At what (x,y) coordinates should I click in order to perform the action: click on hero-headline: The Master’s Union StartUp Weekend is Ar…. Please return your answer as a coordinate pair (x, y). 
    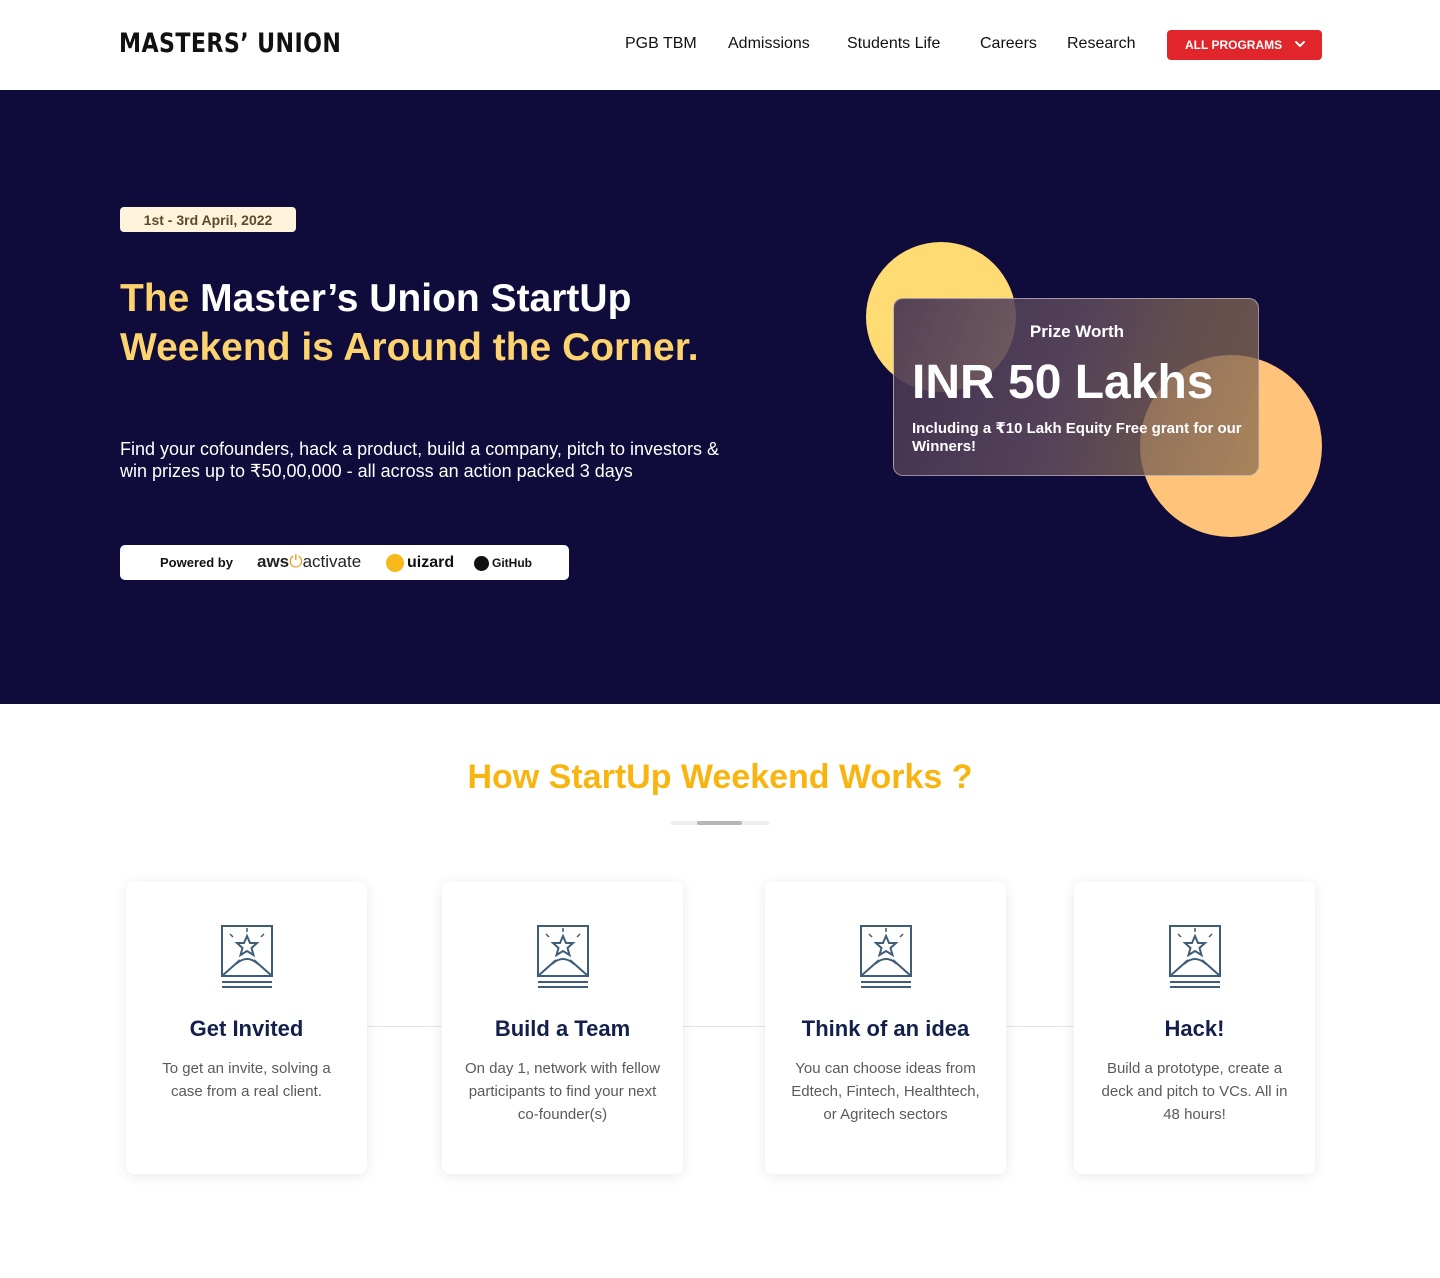
    Looking at the image, I should click on (440, 323).